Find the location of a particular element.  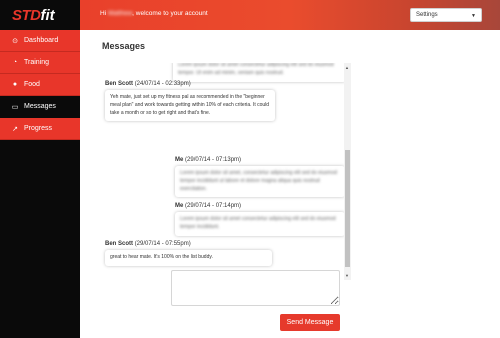

caret-down-icon: ▼ is located at coordinates (473, 16).